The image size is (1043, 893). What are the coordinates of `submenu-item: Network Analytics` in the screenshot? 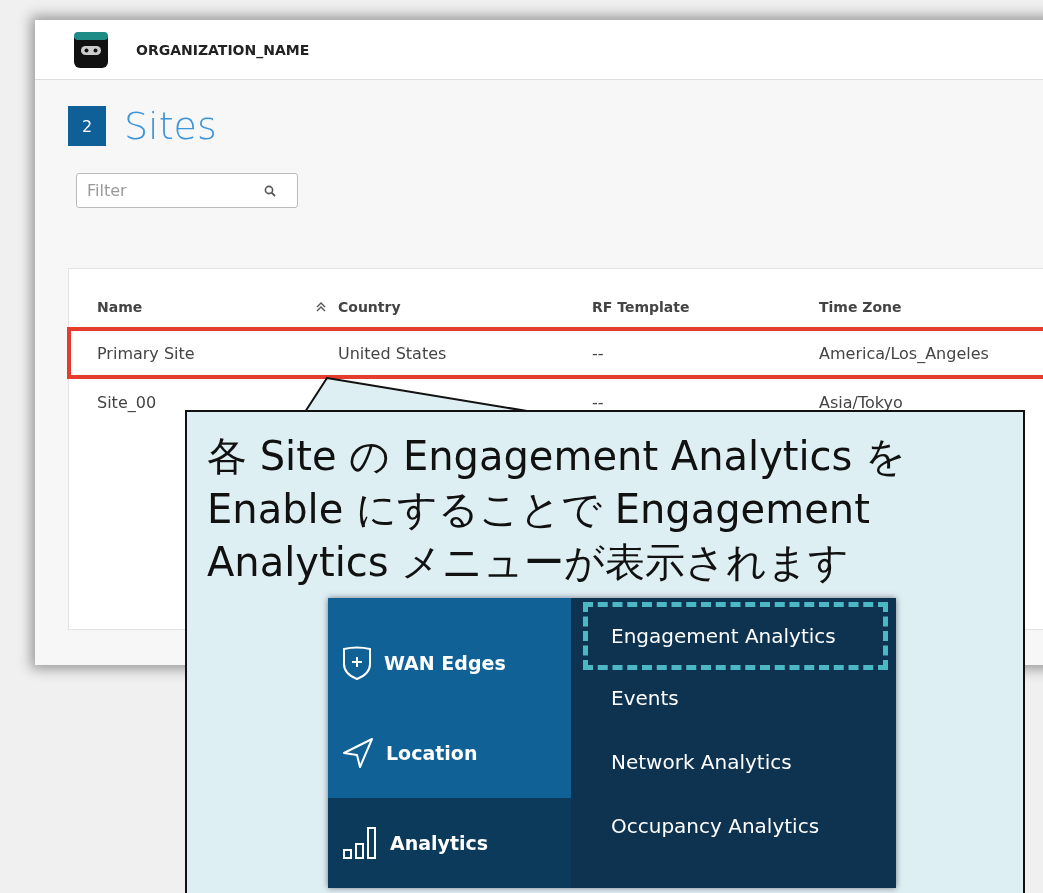 It's located at (735, 762).